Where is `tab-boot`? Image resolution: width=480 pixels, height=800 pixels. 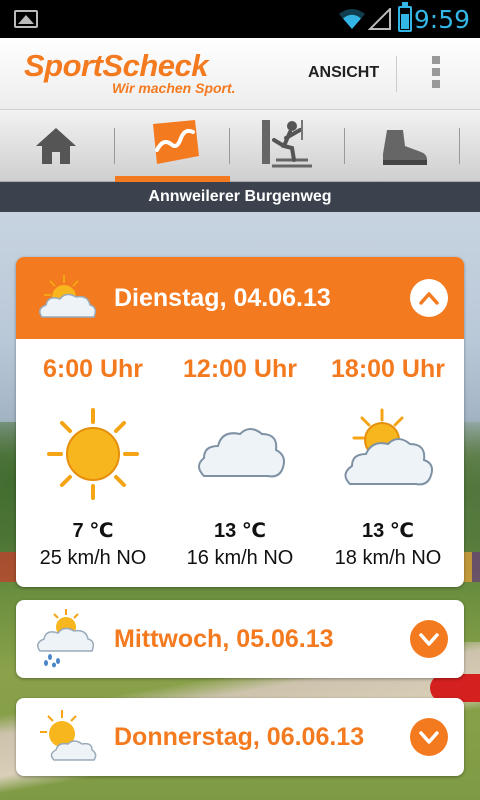 tab-boot is located at coordinates (402, 146).